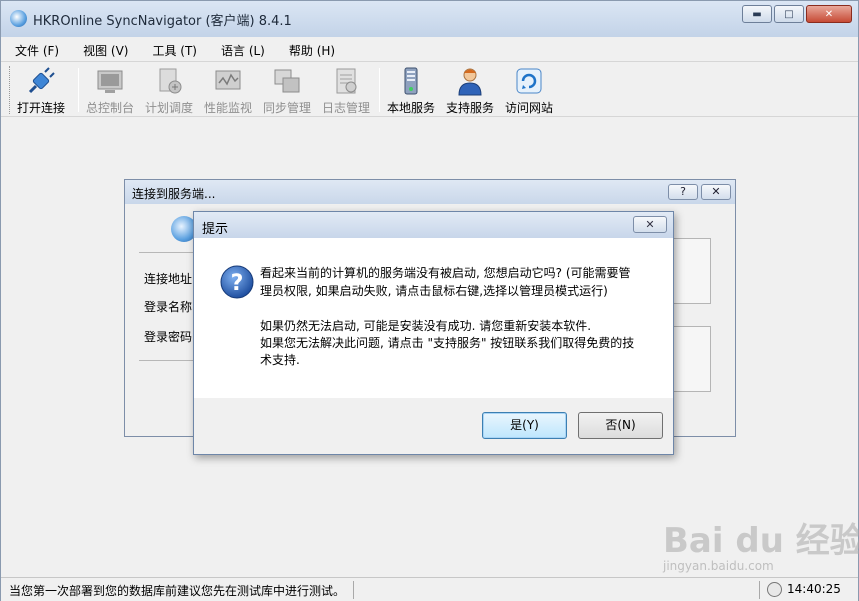  Describe the element at coordinates (168, 279) in the screenshot. I see `address-label: 连接地址` at that location.